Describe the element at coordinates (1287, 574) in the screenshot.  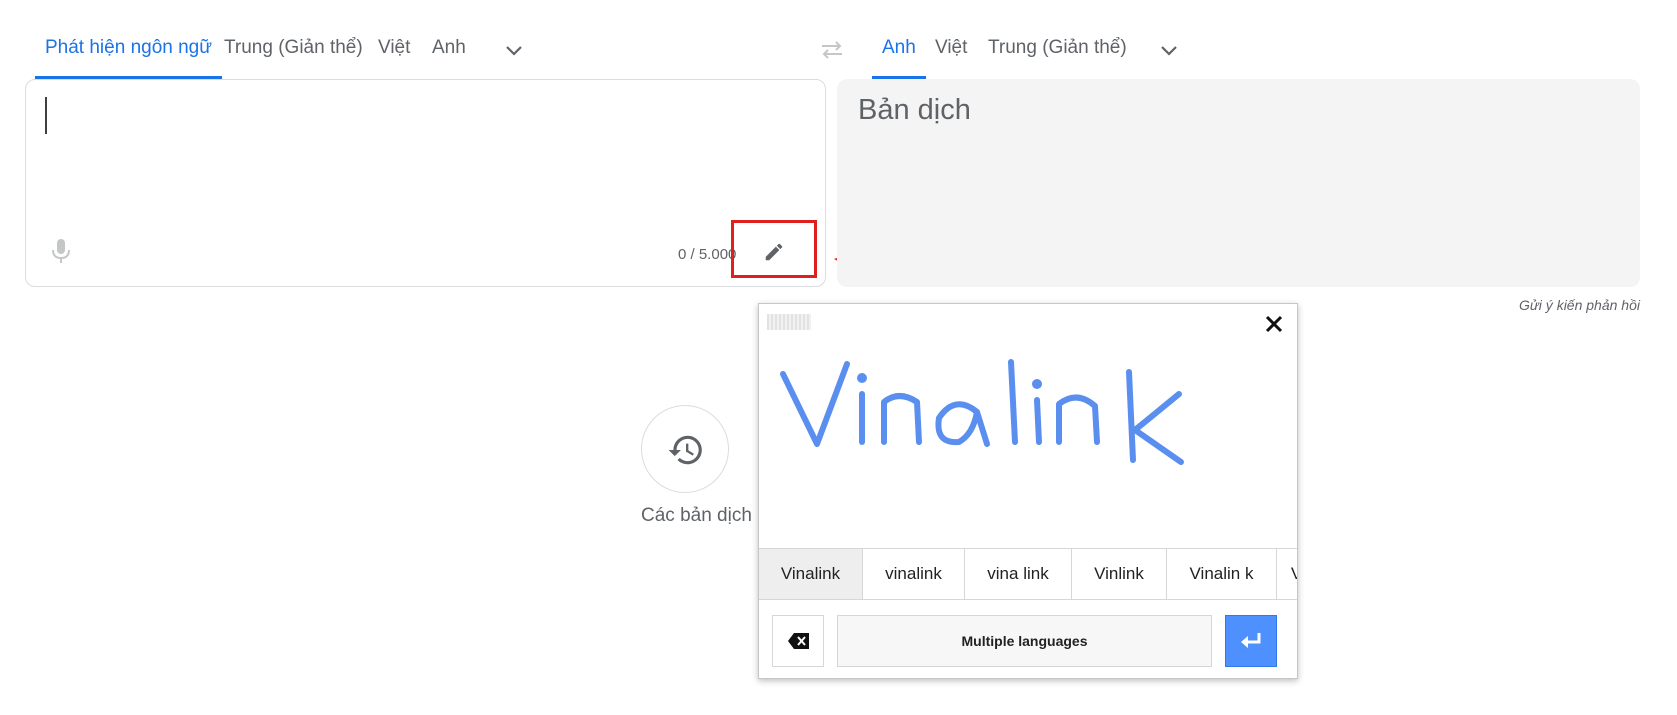
I see `candidate-item: V` at that location.